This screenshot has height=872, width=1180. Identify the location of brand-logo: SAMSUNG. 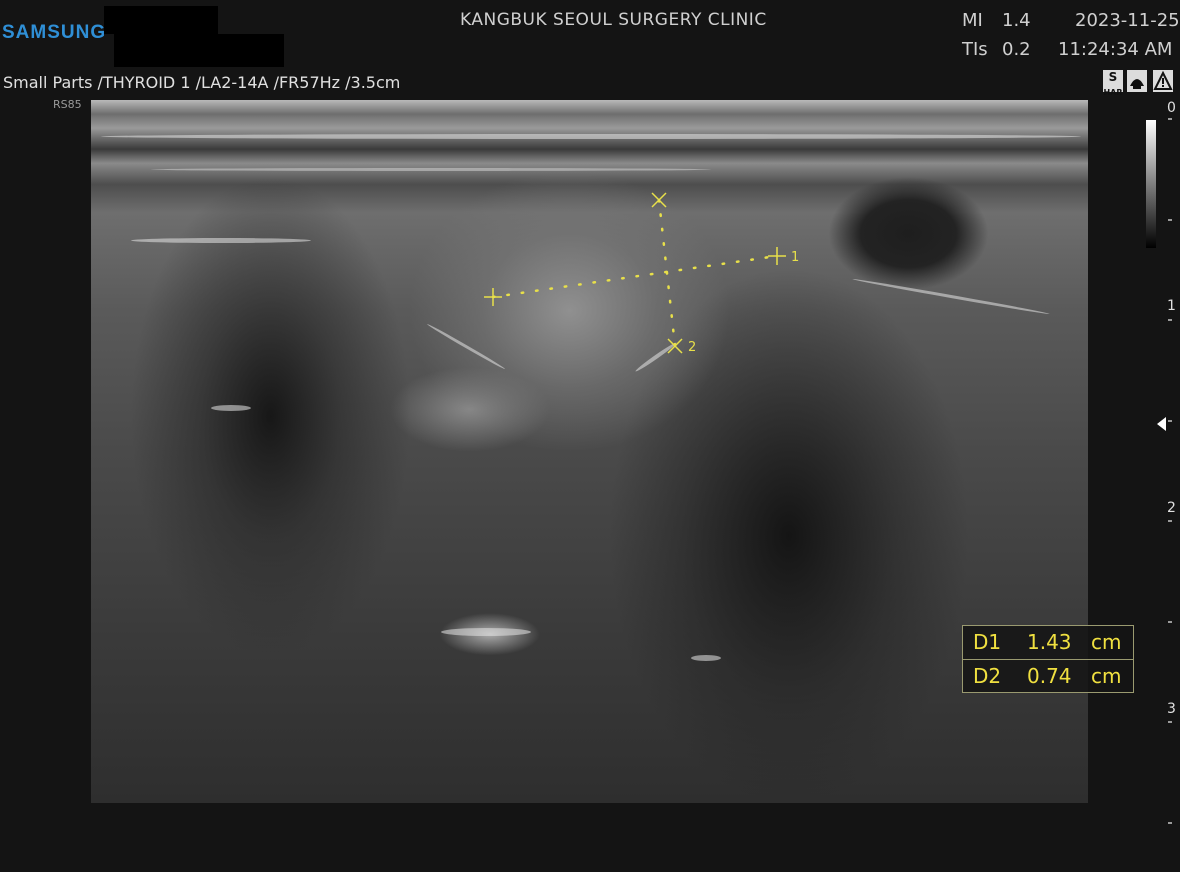
(54, 32).